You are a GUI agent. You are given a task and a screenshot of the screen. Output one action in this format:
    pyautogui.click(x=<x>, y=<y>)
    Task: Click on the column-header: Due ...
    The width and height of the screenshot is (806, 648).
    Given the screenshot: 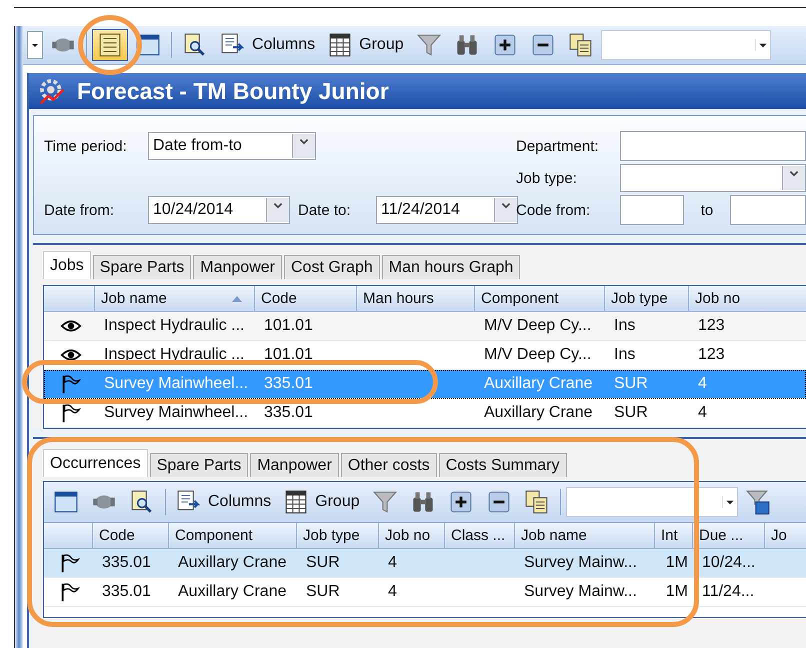 What is the action you would take?
    pyautogui.click(x=728, y=535)
    